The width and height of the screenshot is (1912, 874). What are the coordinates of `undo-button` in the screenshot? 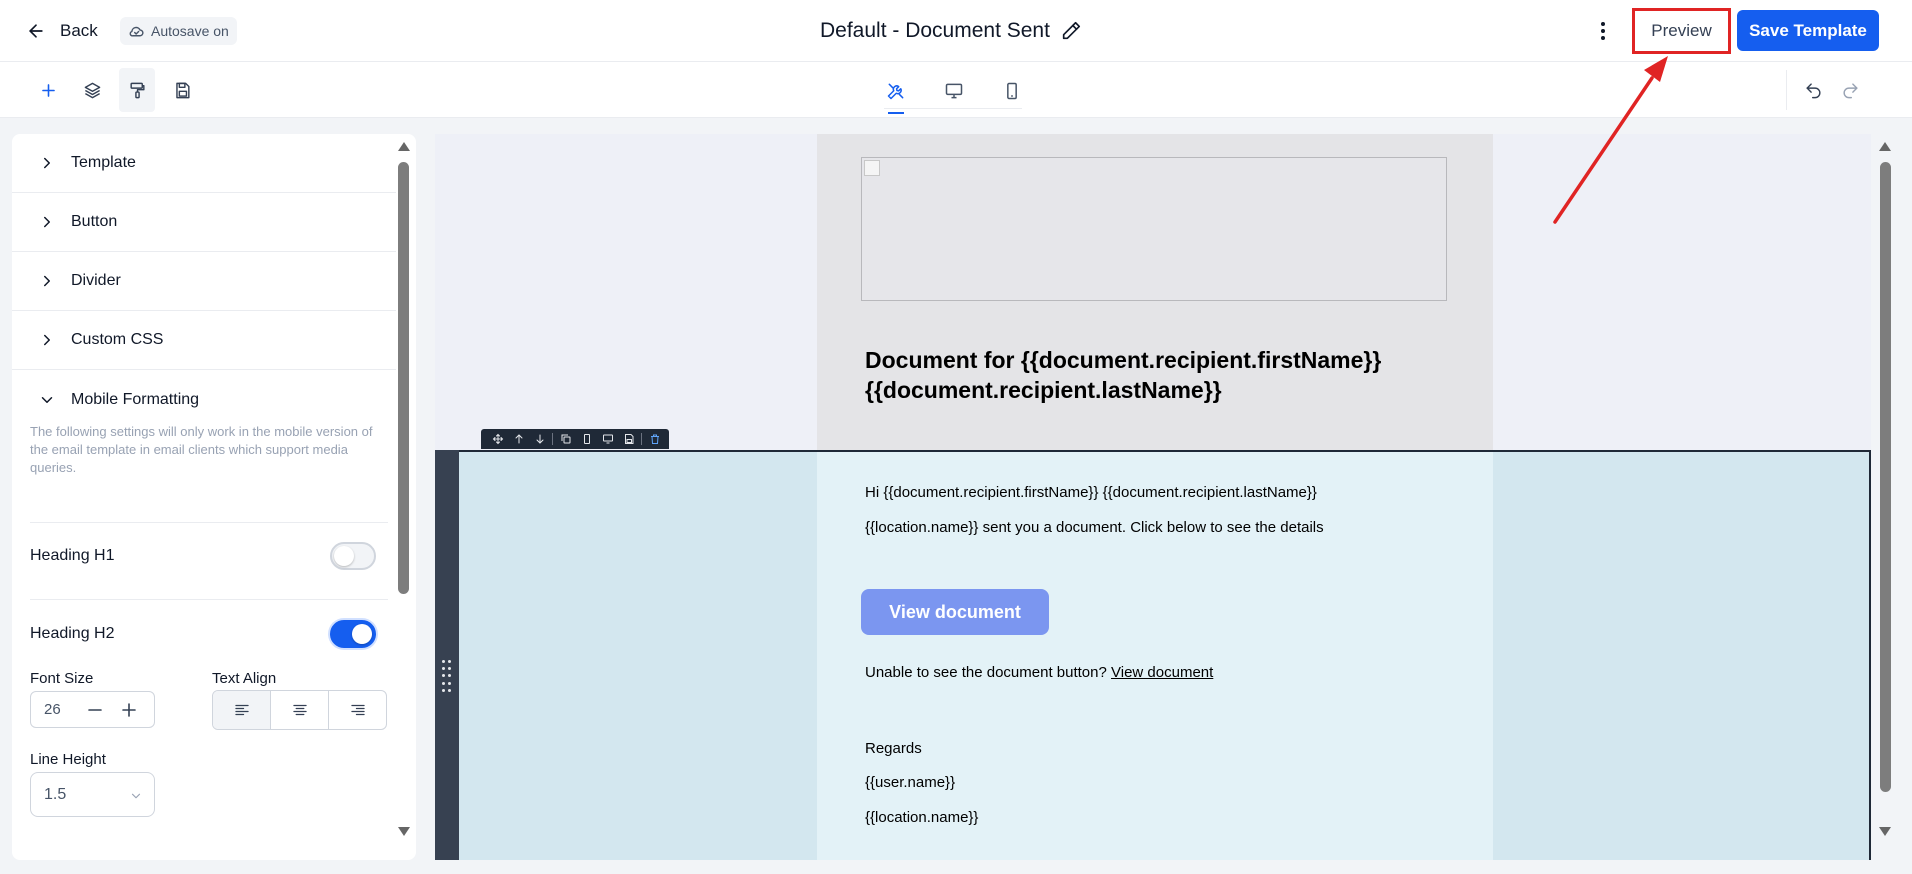 It's located at (1813, 90).